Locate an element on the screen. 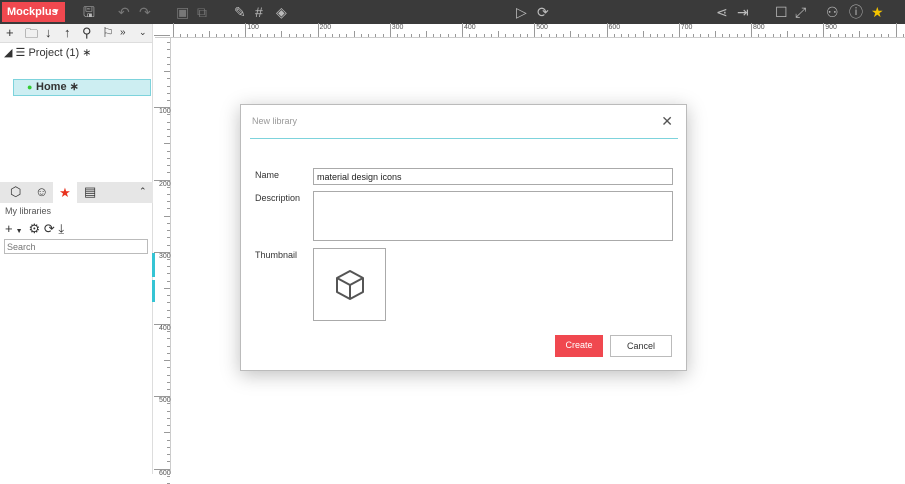  vertical-ruler: 100 200 300 400 500 600 is located at coordinates (162, 259).